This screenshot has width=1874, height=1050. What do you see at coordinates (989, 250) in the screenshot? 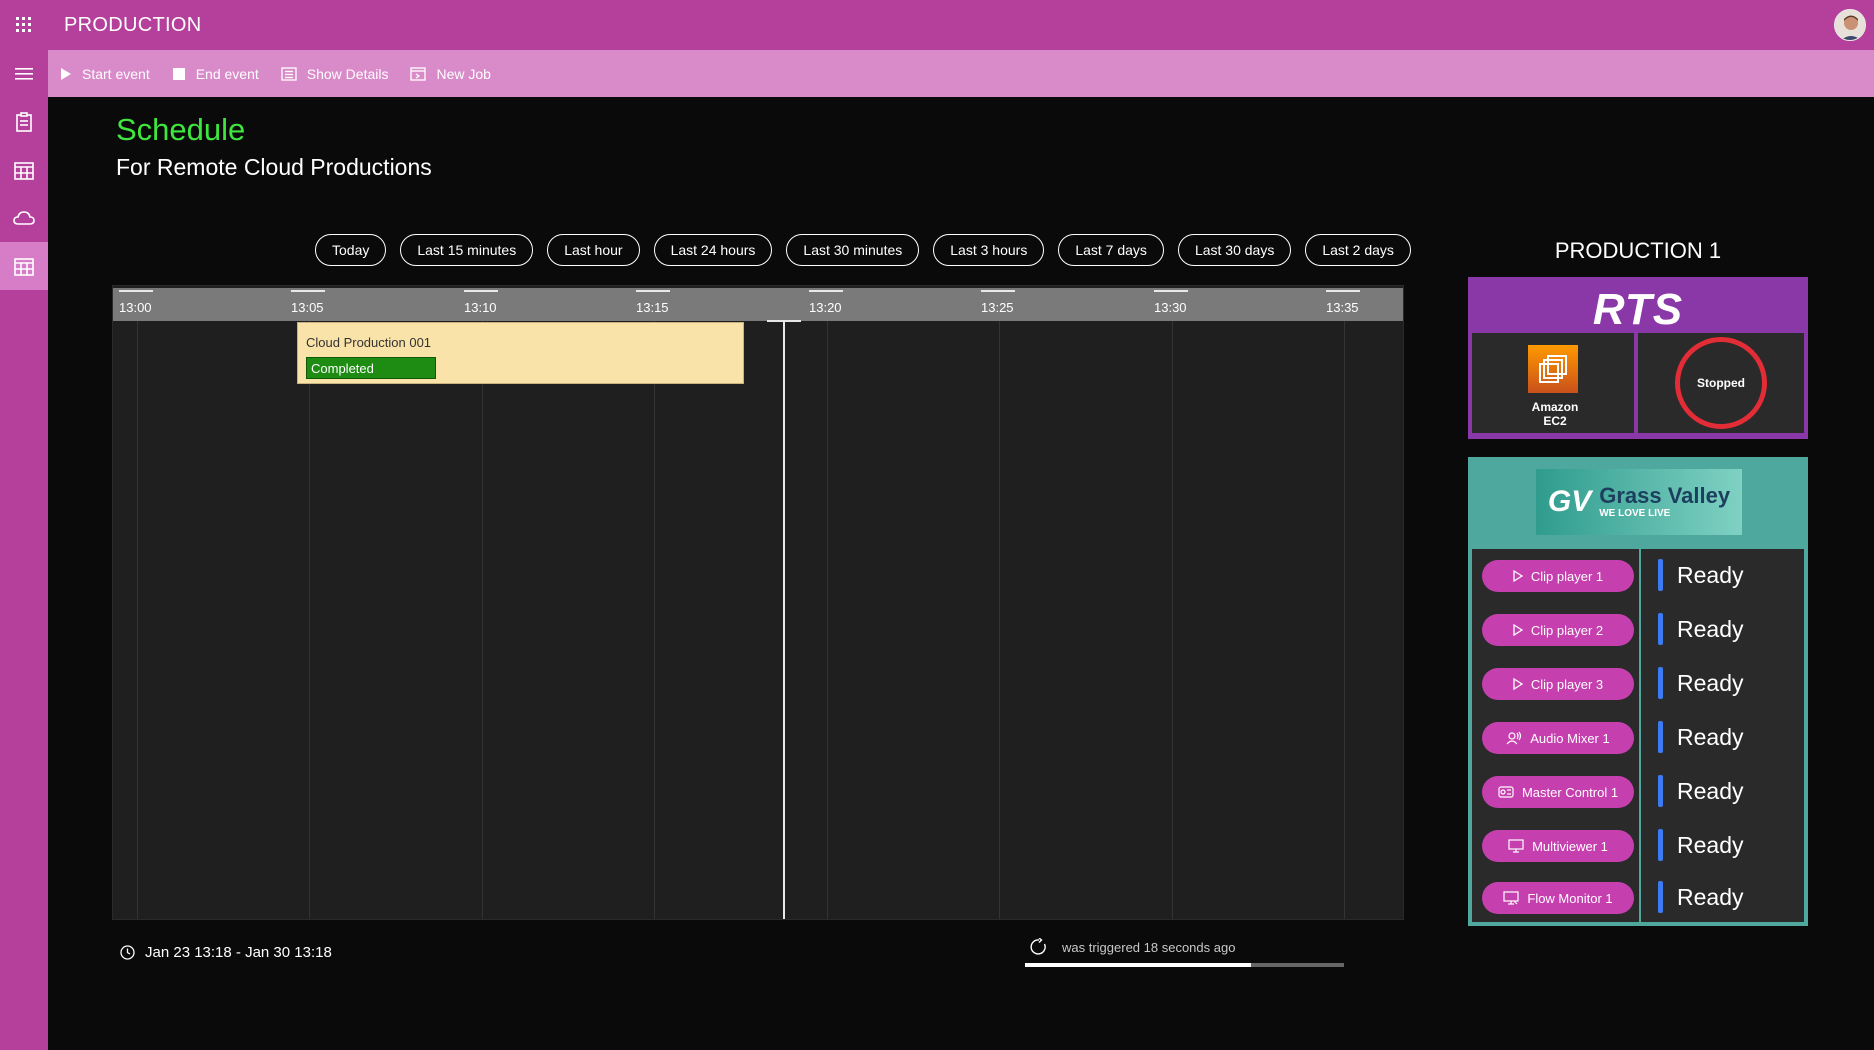
I see `filter-last-3-hours: Last 3 hours` at bounding box center [989, 250].